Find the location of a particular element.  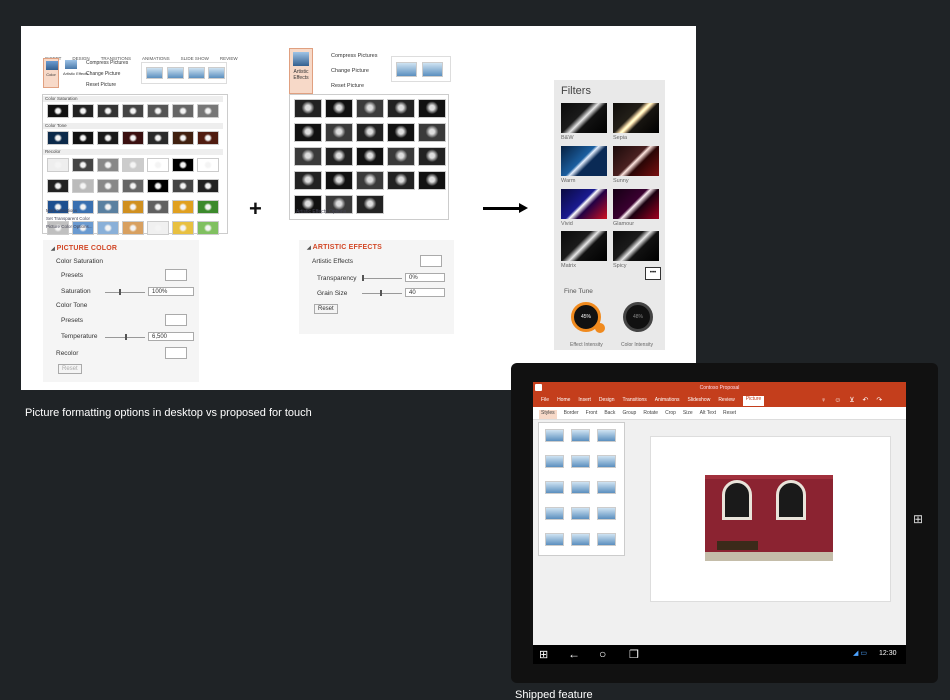

filter-glamour is located at coordinates (636, 204).